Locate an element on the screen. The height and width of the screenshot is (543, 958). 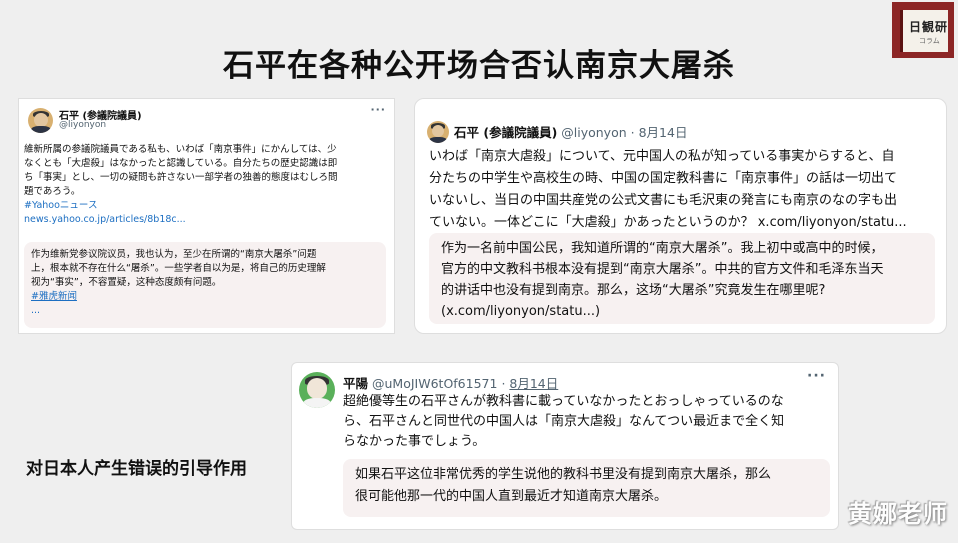
tweet-date: 8月14日 is located at coordinates (533, 383).